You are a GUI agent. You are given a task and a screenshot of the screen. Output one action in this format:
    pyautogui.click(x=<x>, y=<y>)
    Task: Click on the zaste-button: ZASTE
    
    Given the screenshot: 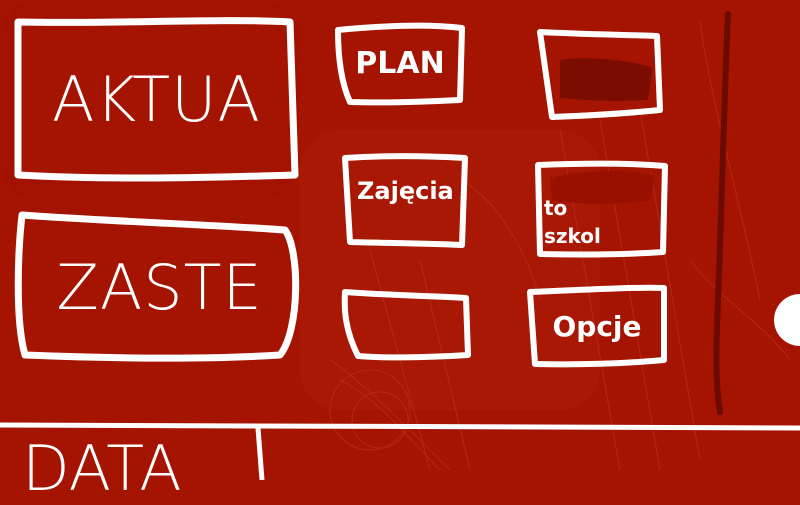 What is the action you would take?
    pyautogui.click(x=159, y=287)
    